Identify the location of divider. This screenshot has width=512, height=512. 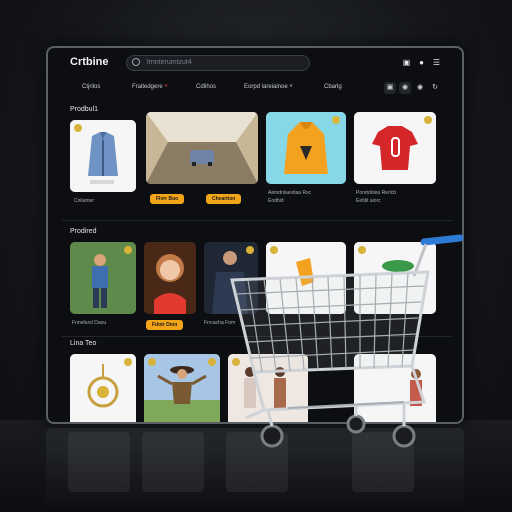
(257, 220).